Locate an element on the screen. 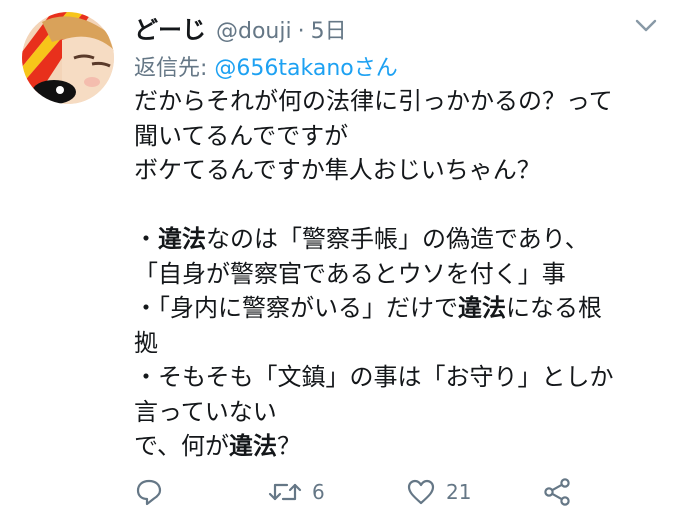 The width and height of the screenshot is (680, 513). retweet-count: 6 is located at coordinates (318, 492).